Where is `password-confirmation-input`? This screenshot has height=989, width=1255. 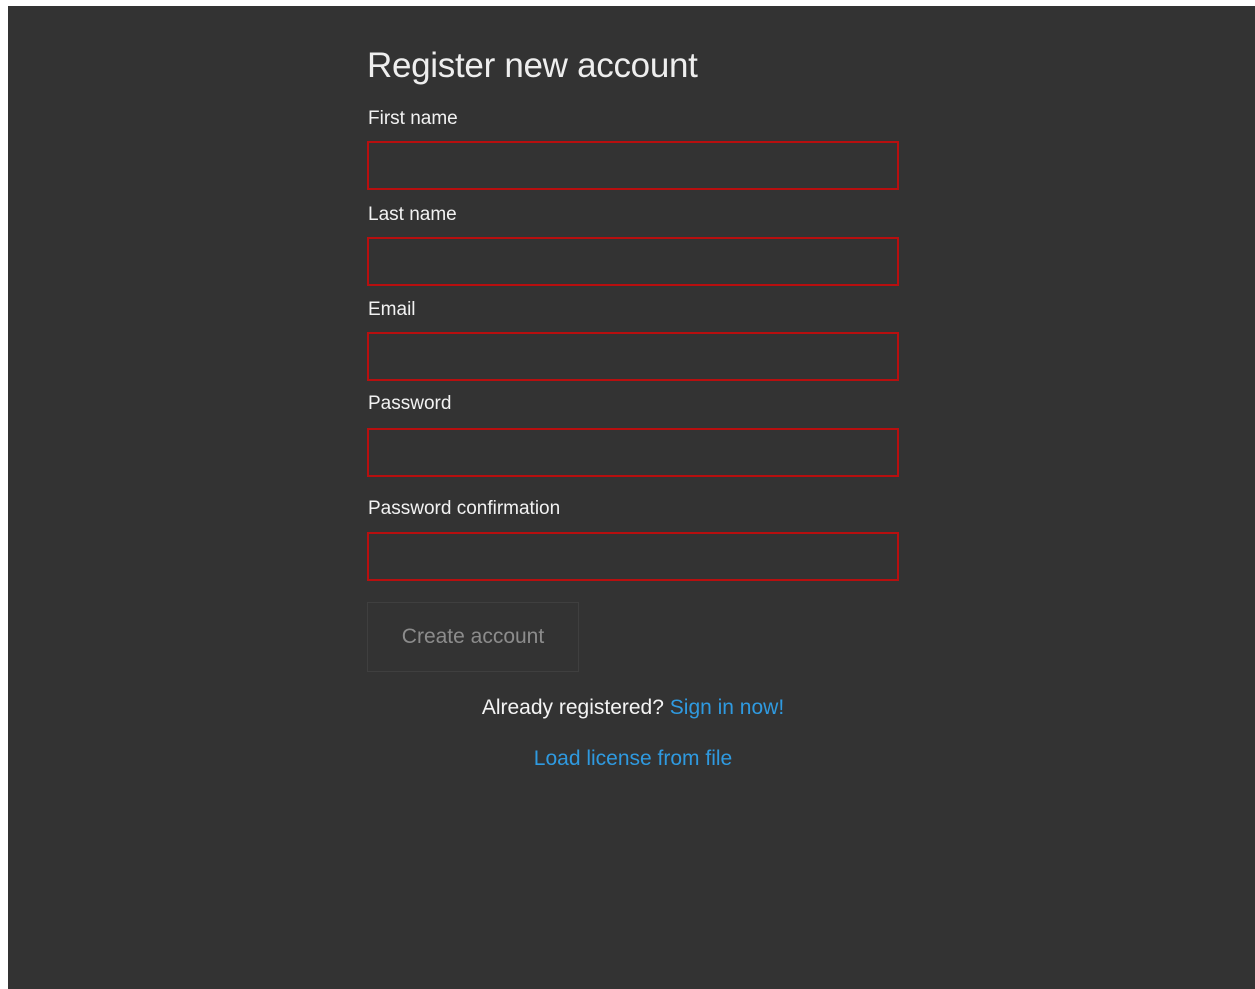
password-confirmation-input is located at coordinates (633, 556).